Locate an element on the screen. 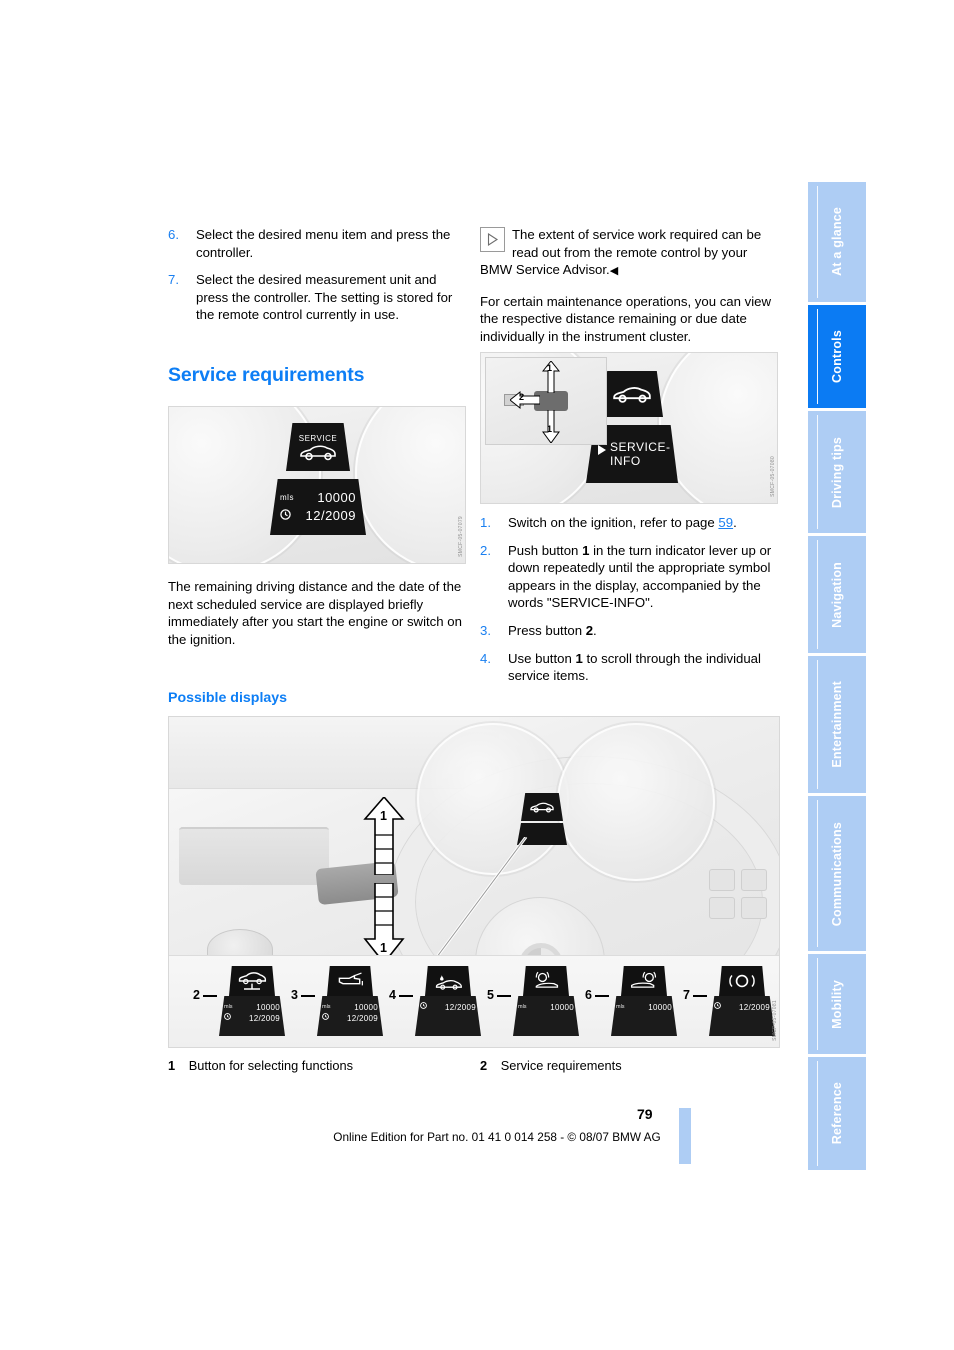 The width and height of the screenshot is (954, 1350). figure-code: SMCF-05-07080 is located at coordinates (773, 476).